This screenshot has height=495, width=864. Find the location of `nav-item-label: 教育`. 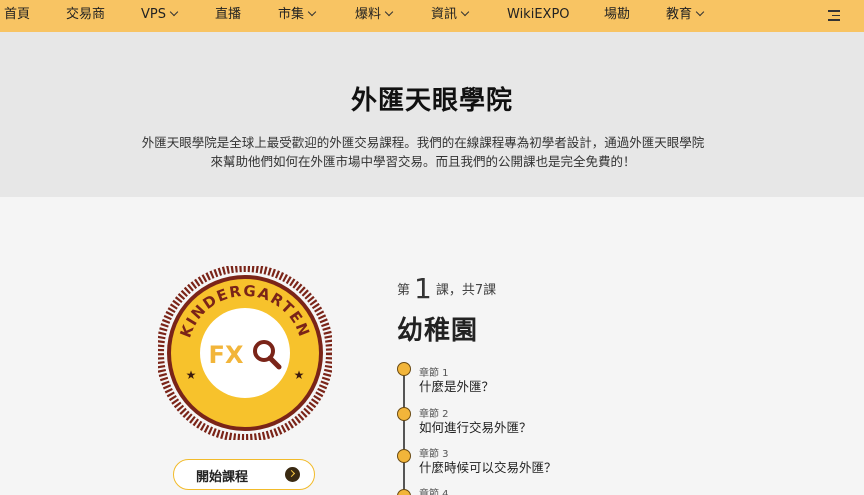

nav-item-label: 教育 is located at coordinates (679, 14).